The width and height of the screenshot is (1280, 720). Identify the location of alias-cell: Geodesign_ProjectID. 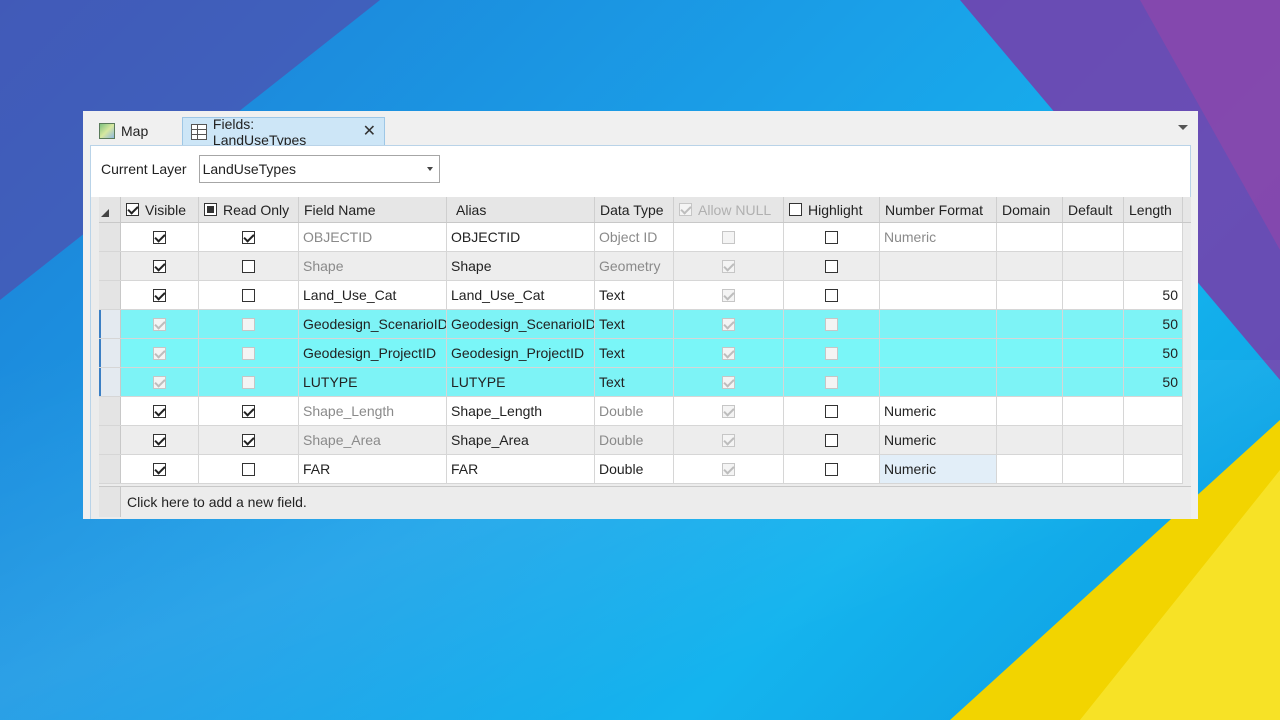
(521, 353).